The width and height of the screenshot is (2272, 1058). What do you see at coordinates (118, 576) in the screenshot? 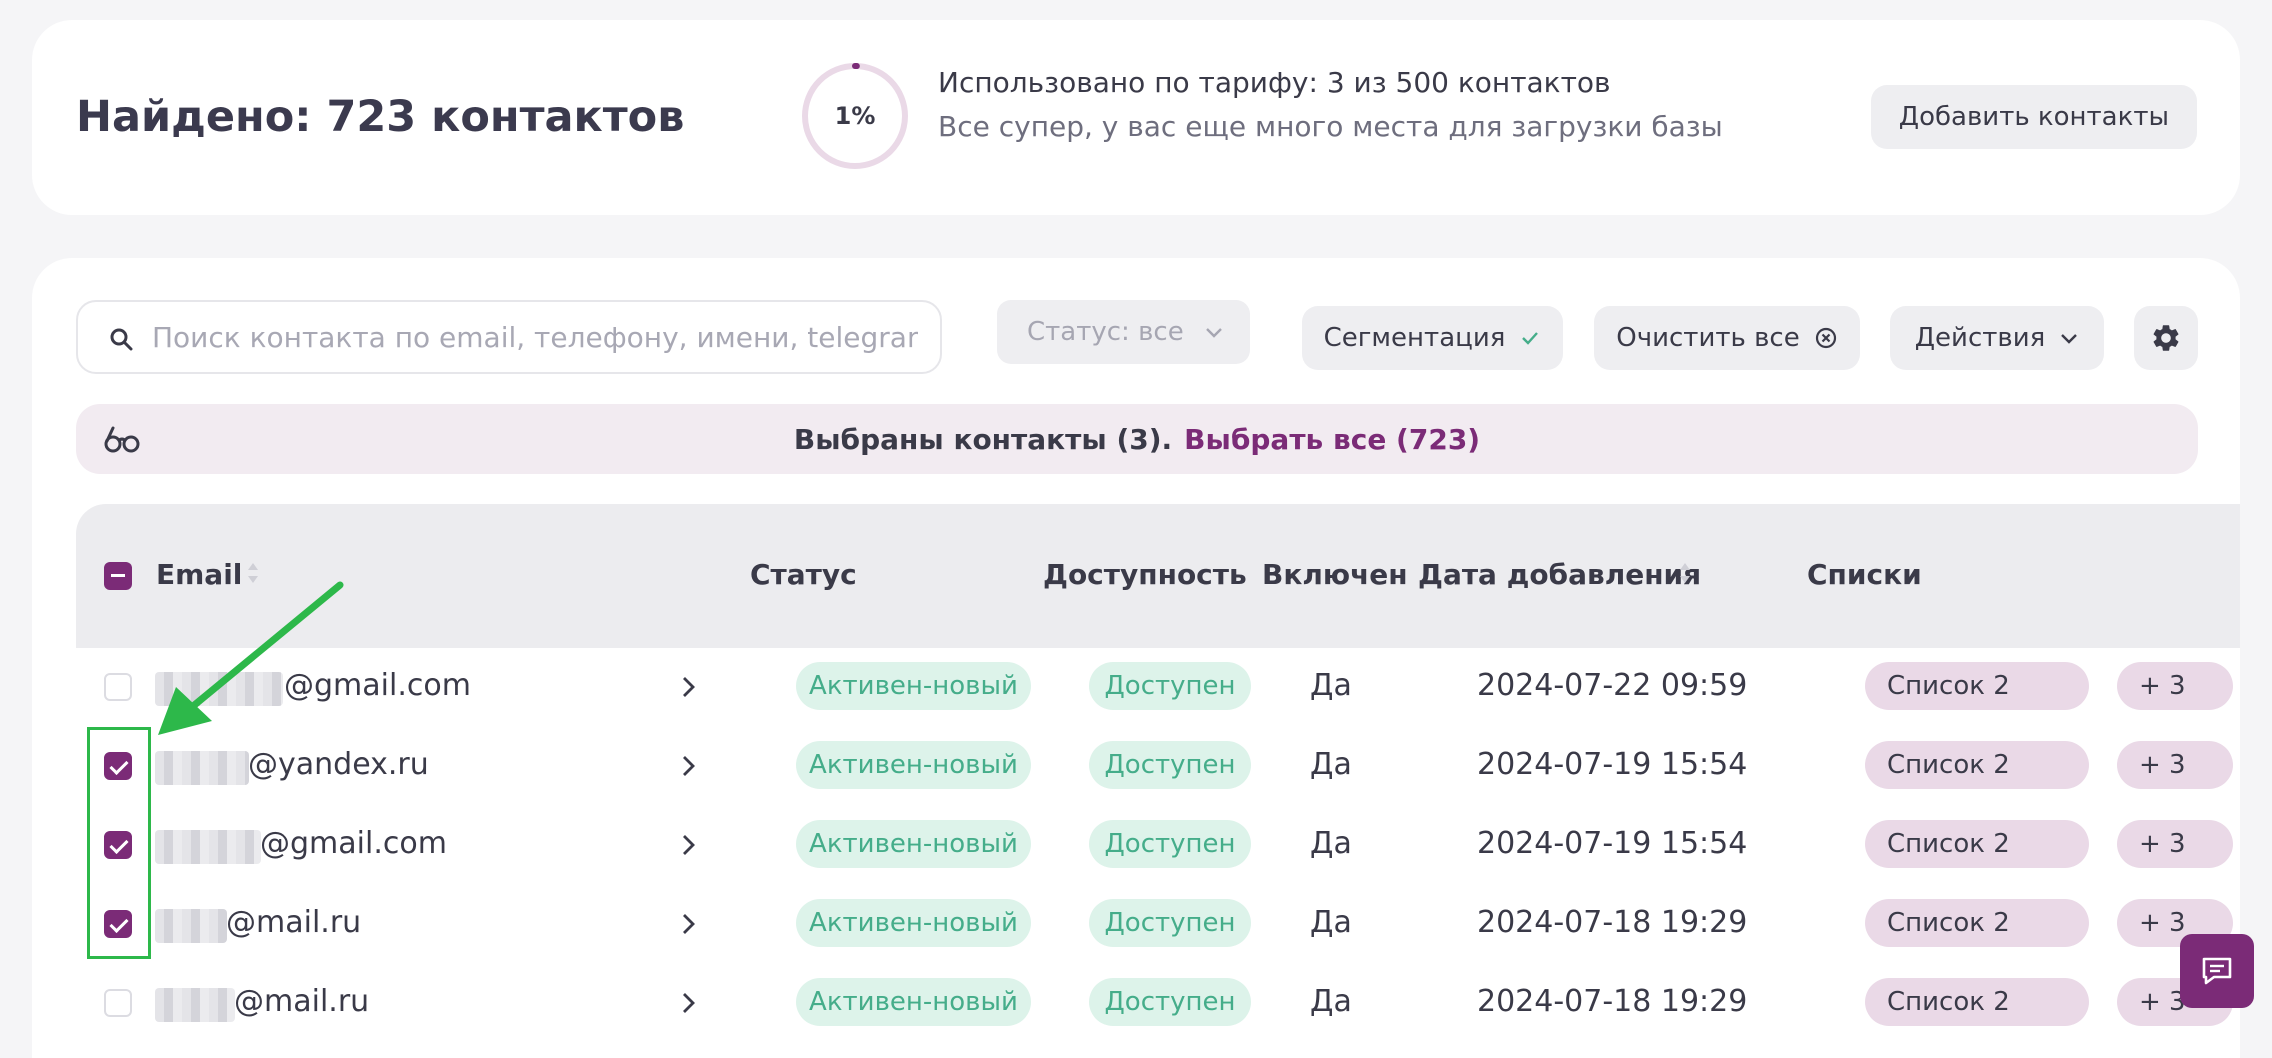
I see `select-all-checkbox` at bounding box center [118, 576].